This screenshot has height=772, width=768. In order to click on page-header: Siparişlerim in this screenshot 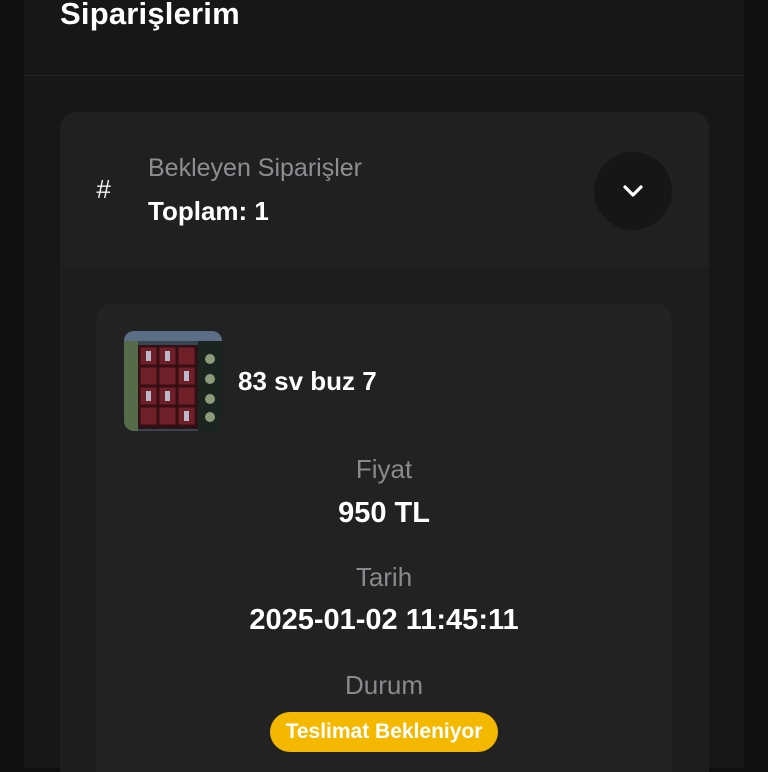, I will do `click(384, 38)`.